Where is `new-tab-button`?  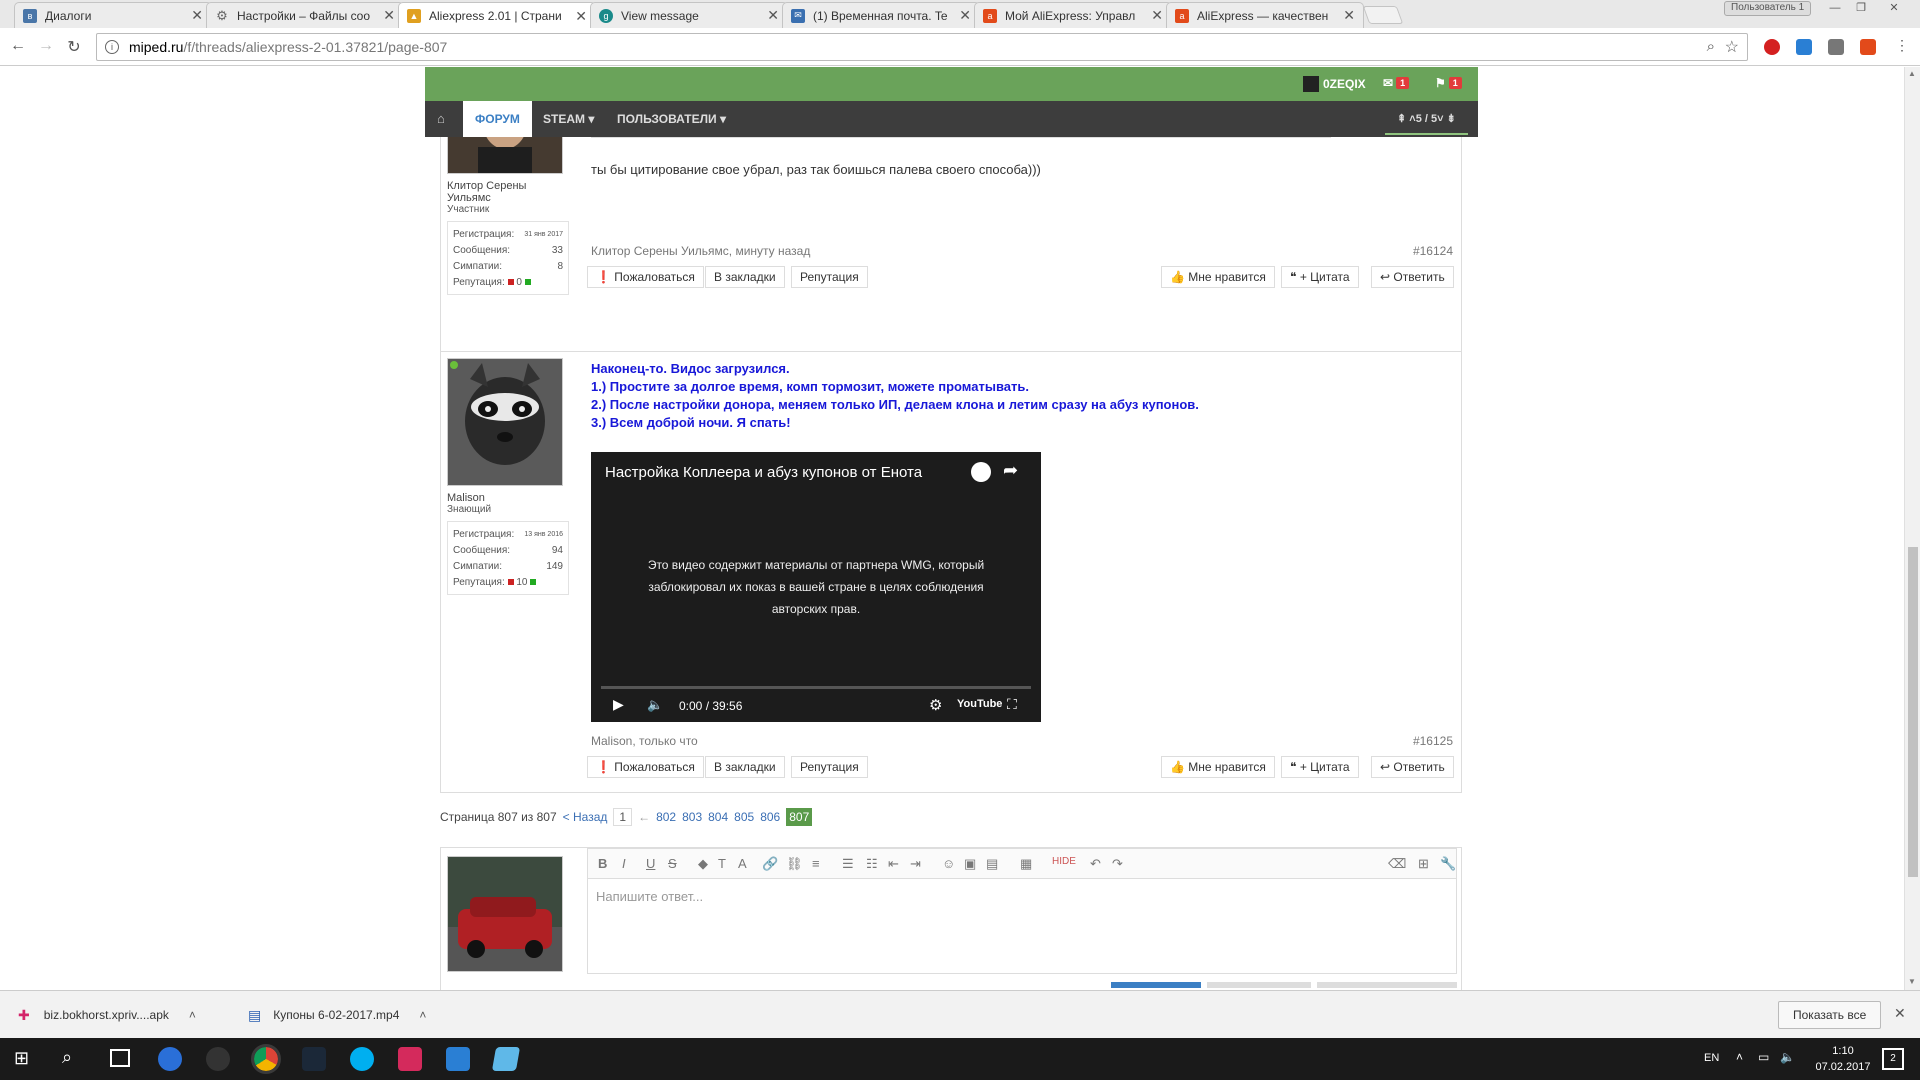 new-tab-button is located at coordinates (1383, 15).